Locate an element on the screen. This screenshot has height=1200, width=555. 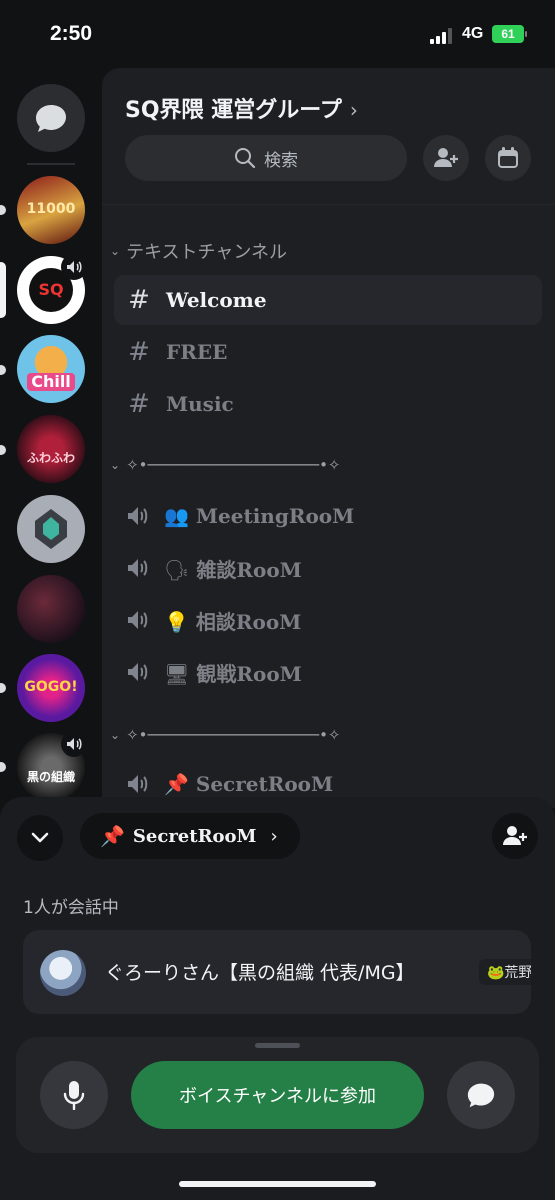
voice-channel-meetingroom: 👥 MeetingRooM is located at coordinates (328, 516).